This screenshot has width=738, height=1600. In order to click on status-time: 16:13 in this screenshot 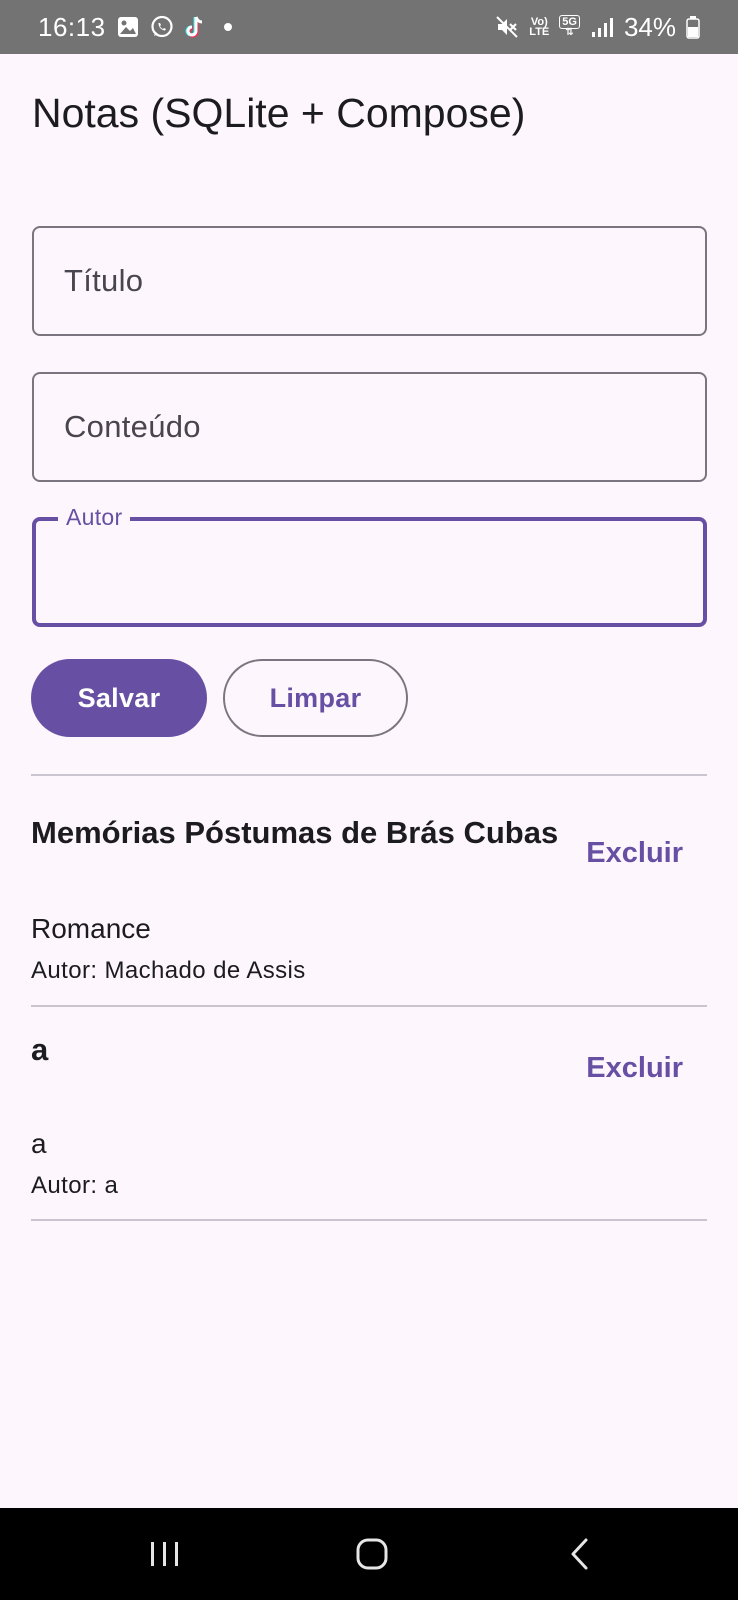, I will do `click(72, 26)`.